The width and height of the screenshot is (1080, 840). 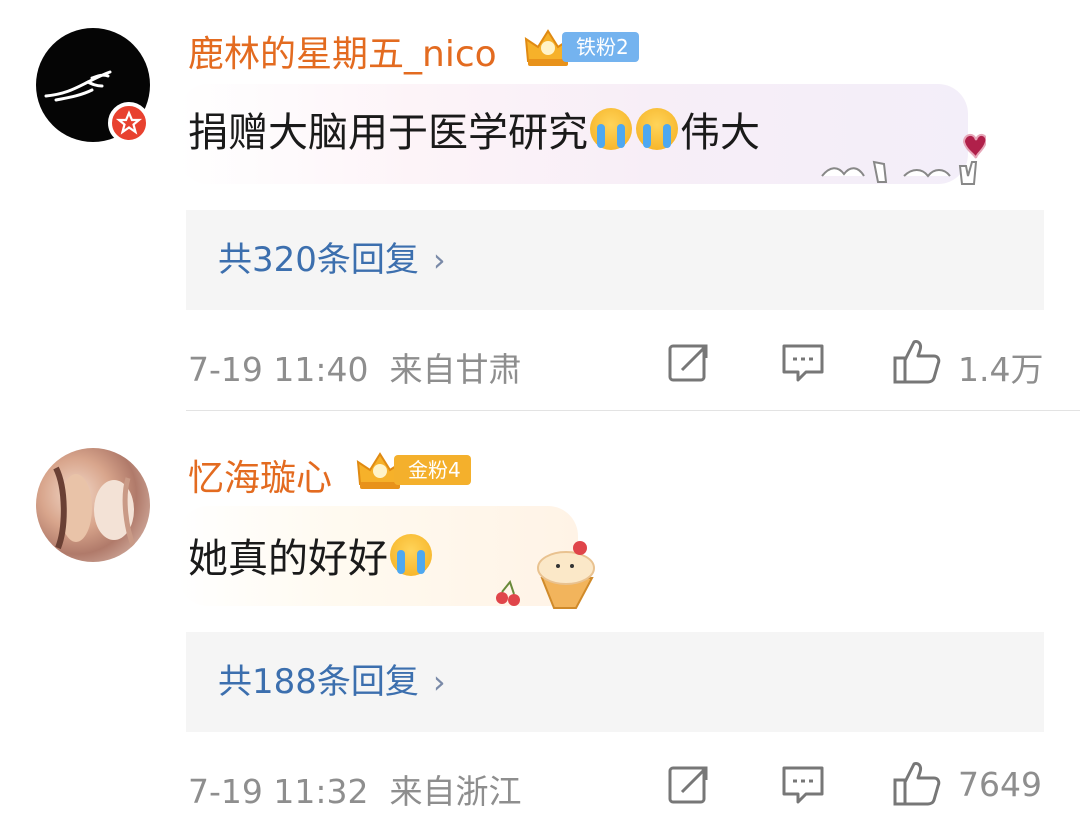 I want to click on view-replies-link: 共188条回复 ›, so click(x=615, y=682).